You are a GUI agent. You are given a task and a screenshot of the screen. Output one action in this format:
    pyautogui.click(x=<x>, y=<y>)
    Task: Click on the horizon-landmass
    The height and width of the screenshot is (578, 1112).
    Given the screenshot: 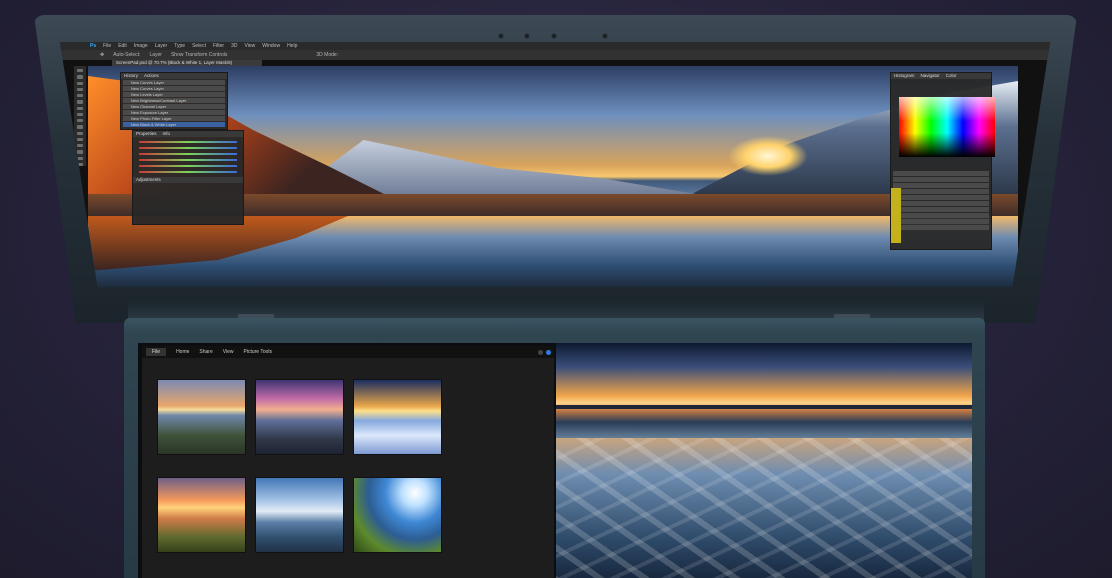 What is the action you would take?
    pyautogui.click(x=764, y=407)
    